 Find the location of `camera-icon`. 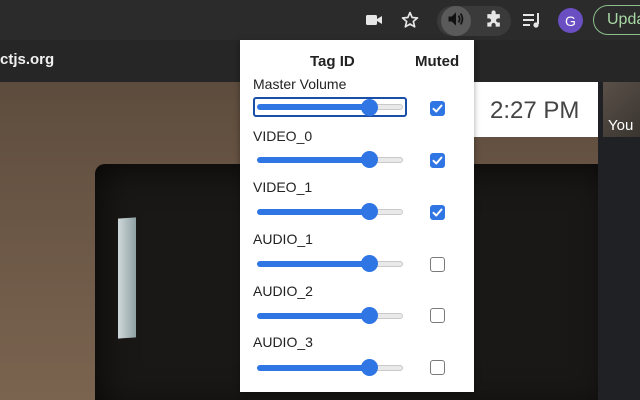

camera-icon is located at coordinates (374, 20).